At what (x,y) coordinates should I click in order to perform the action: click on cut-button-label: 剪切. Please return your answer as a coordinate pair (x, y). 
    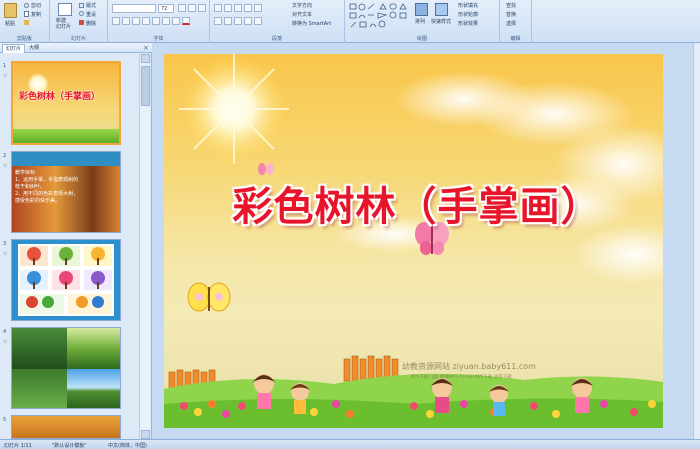
    Looking at the image, I should click on (36, 5).